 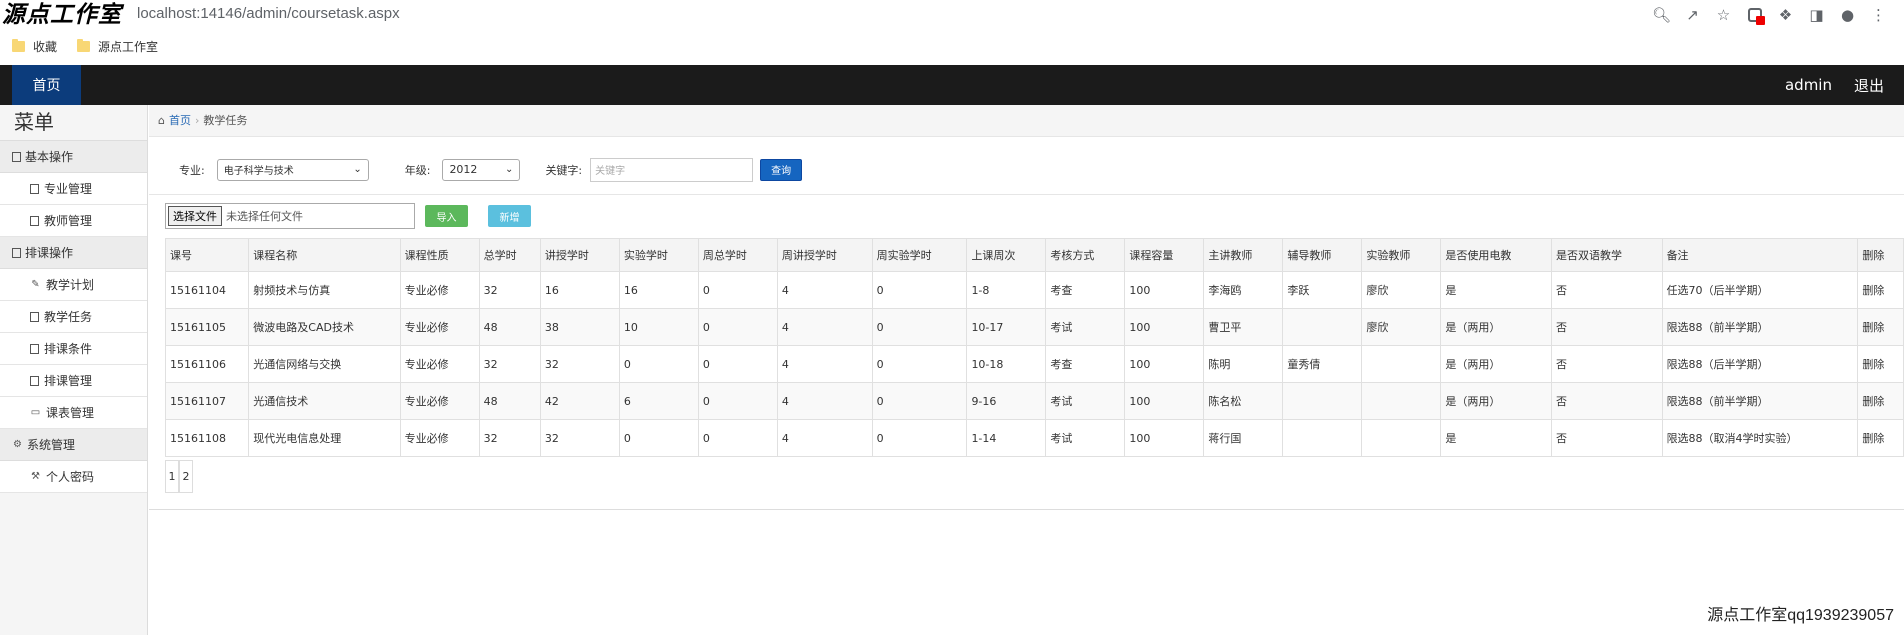 I want to click on table-cell: 10-18, so click(x=1006, y=364).